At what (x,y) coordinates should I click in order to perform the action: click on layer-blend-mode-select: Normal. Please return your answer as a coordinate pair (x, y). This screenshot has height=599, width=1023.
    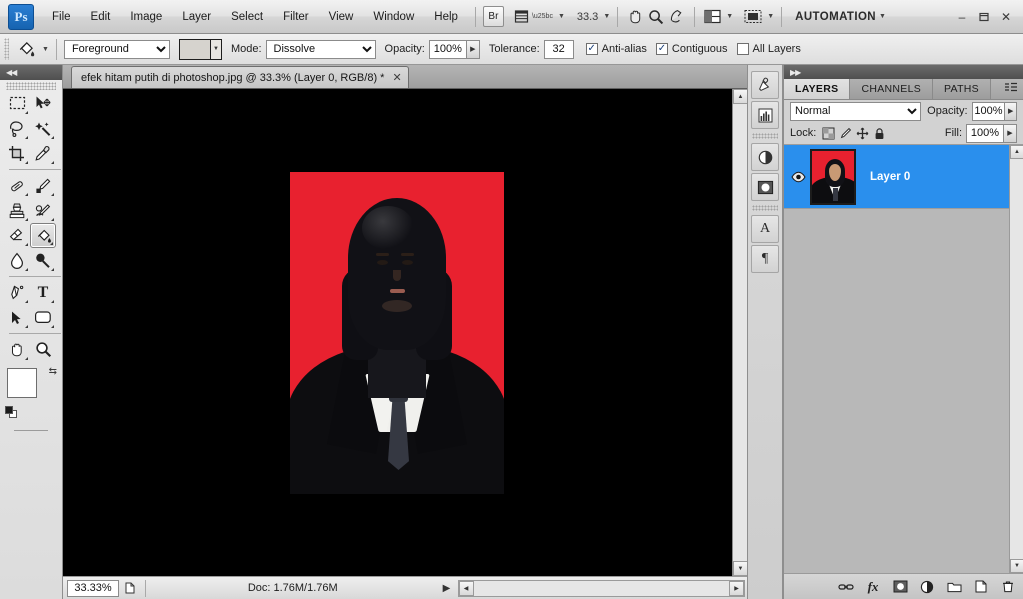
    Looking at the image, I should click on (856, 111).